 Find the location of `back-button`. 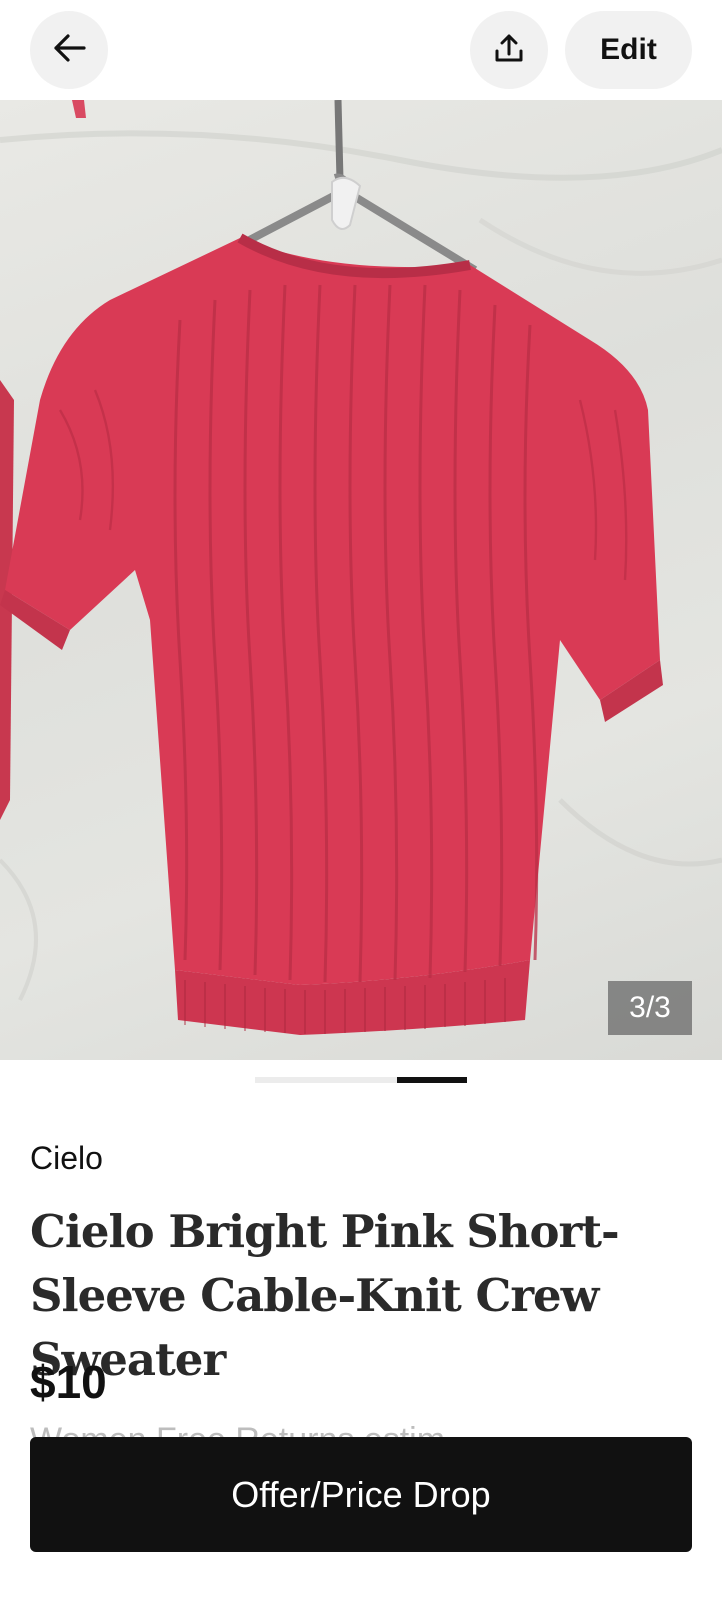

back-button is located at coordinates (69, 50).